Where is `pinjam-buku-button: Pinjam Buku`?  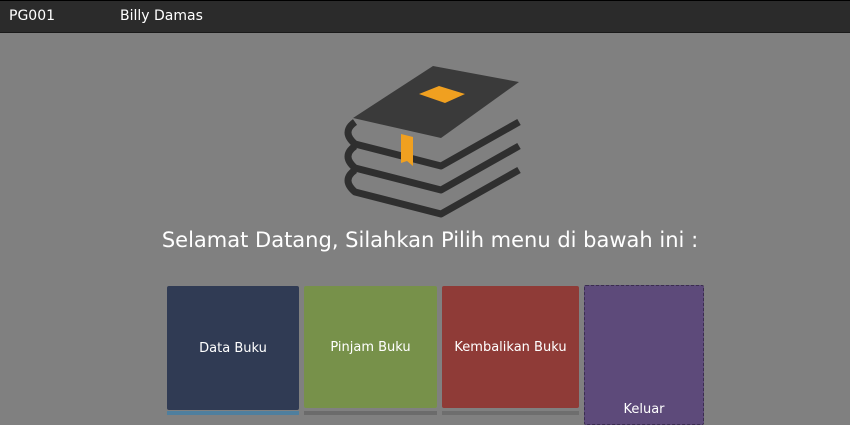 pinjam-buku-button: Pinjam Buku is located at coordinates (370, 347).